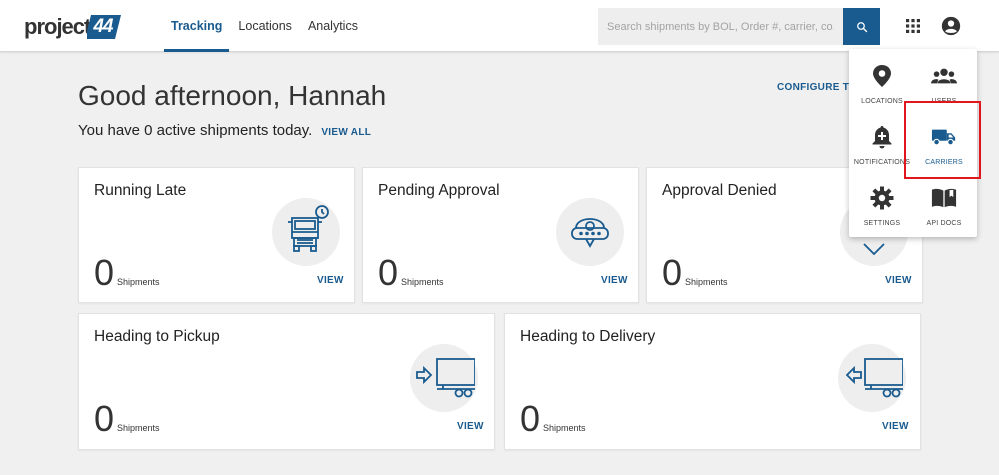 The height and width of the screenshot is (475, 999). I want to click on menu-item-label: API DOCS, so click(944, 223).